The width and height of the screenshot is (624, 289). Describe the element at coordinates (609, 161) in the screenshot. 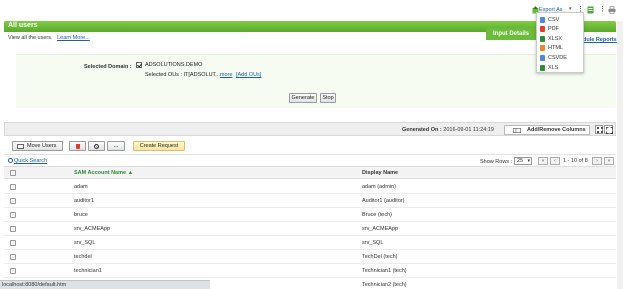

I see `last-page-button: »` at that location.